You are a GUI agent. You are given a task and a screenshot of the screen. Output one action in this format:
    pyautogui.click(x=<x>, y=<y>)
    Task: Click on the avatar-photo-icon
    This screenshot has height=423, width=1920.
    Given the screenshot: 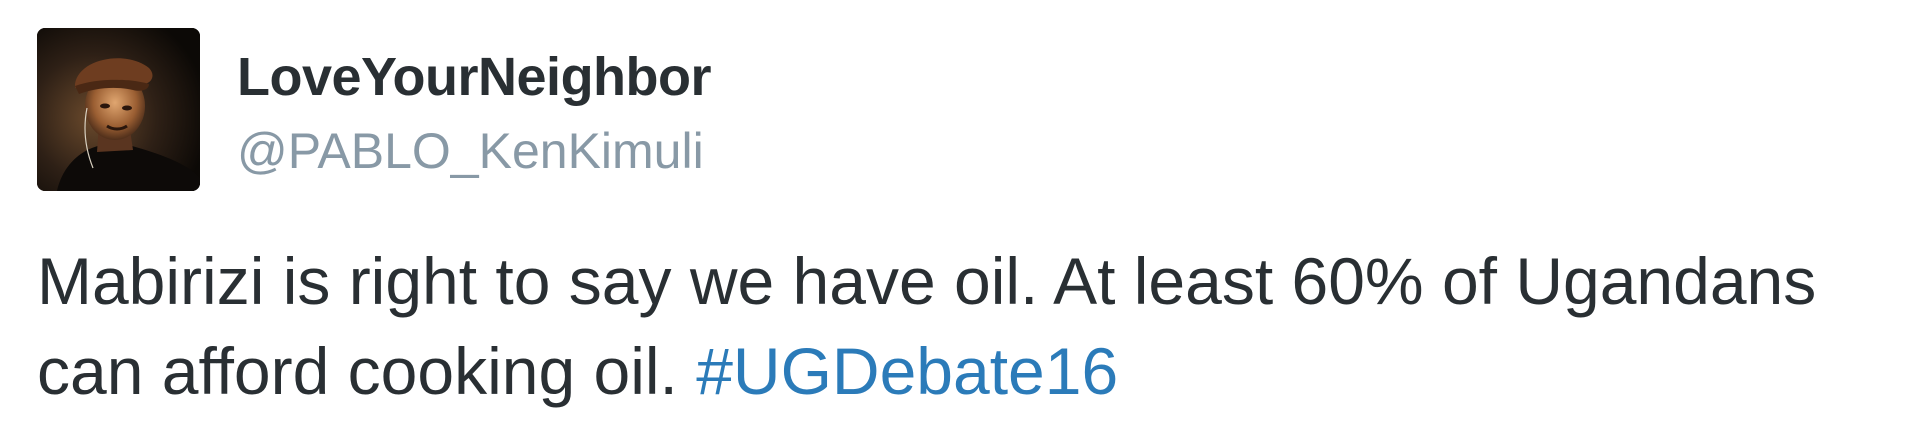 What is the action you would take?
    pyautogui.click(x=118, y=109)
    